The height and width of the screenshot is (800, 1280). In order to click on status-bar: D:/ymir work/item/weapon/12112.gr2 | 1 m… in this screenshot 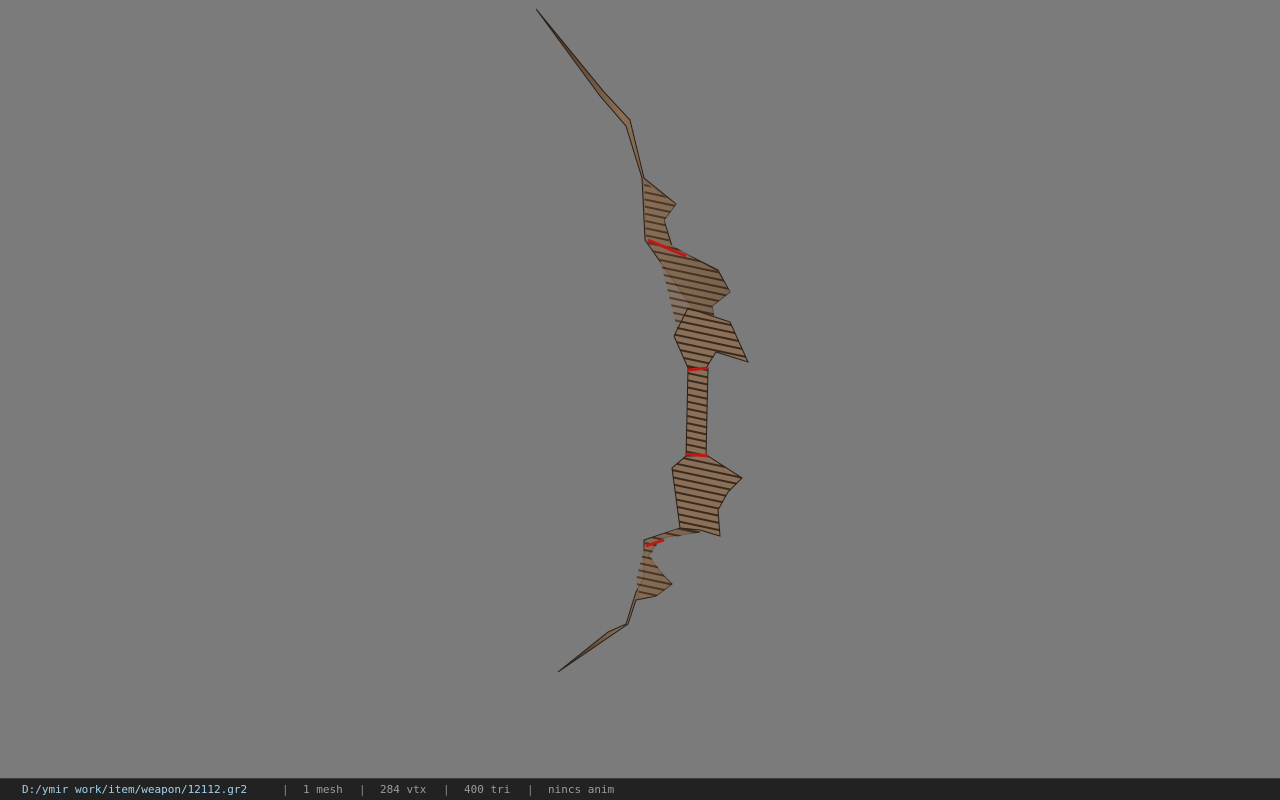, I will do `click(640, 789)`.